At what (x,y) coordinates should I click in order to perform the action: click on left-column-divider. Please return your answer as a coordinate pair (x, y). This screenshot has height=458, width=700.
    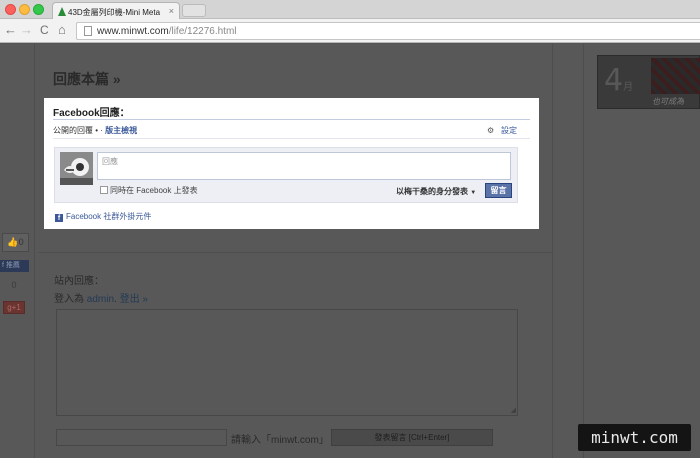
    Looking at the image, I should click on (34, 251).